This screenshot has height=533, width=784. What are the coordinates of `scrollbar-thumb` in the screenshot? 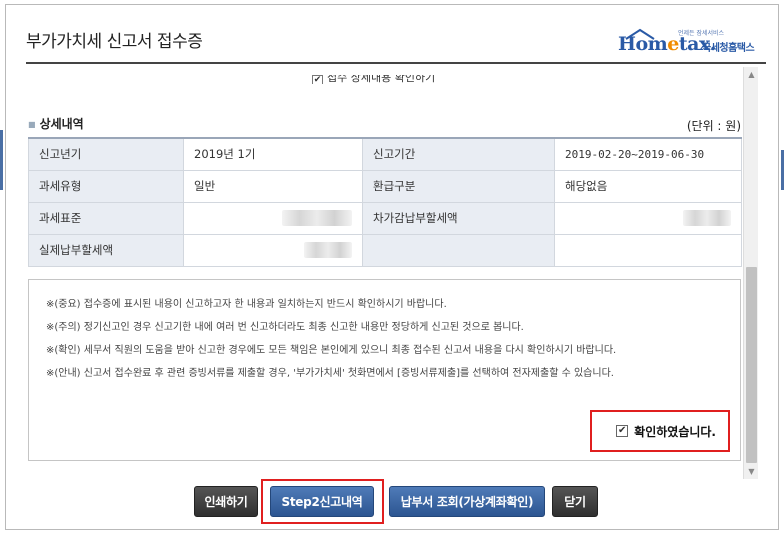 It's located at (751, 365).